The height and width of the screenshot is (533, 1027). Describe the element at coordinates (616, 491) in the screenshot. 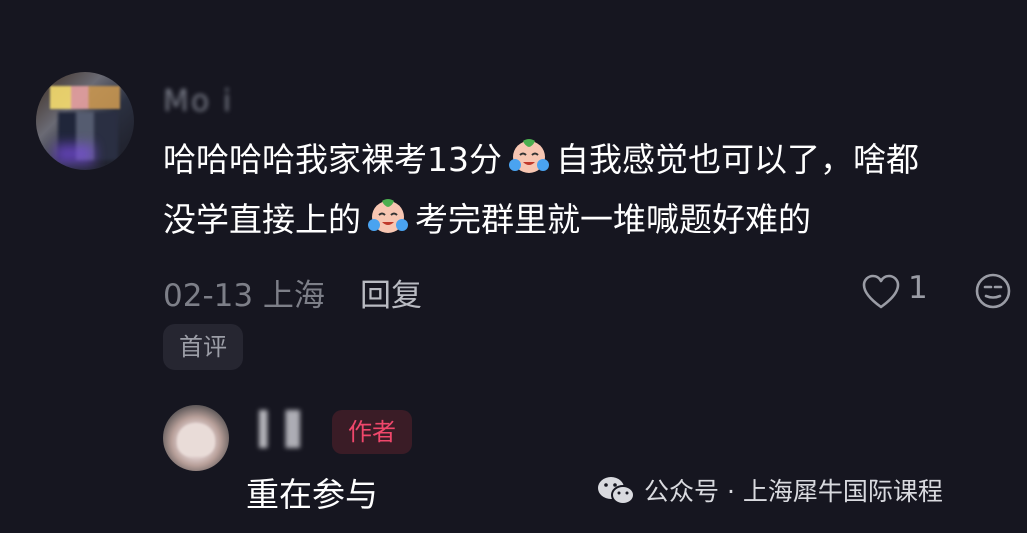

I see `wechat-icon` at that location.